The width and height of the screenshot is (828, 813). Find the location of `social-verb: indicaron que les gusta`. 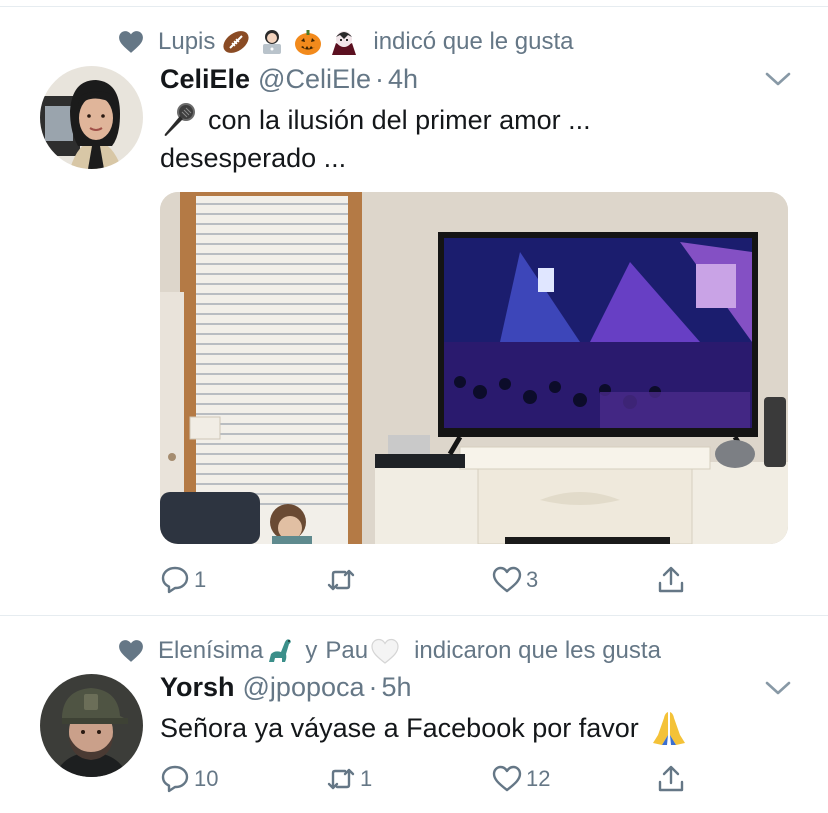

social-verb: indicaron que les gusta is located at coordinates (537, 650).